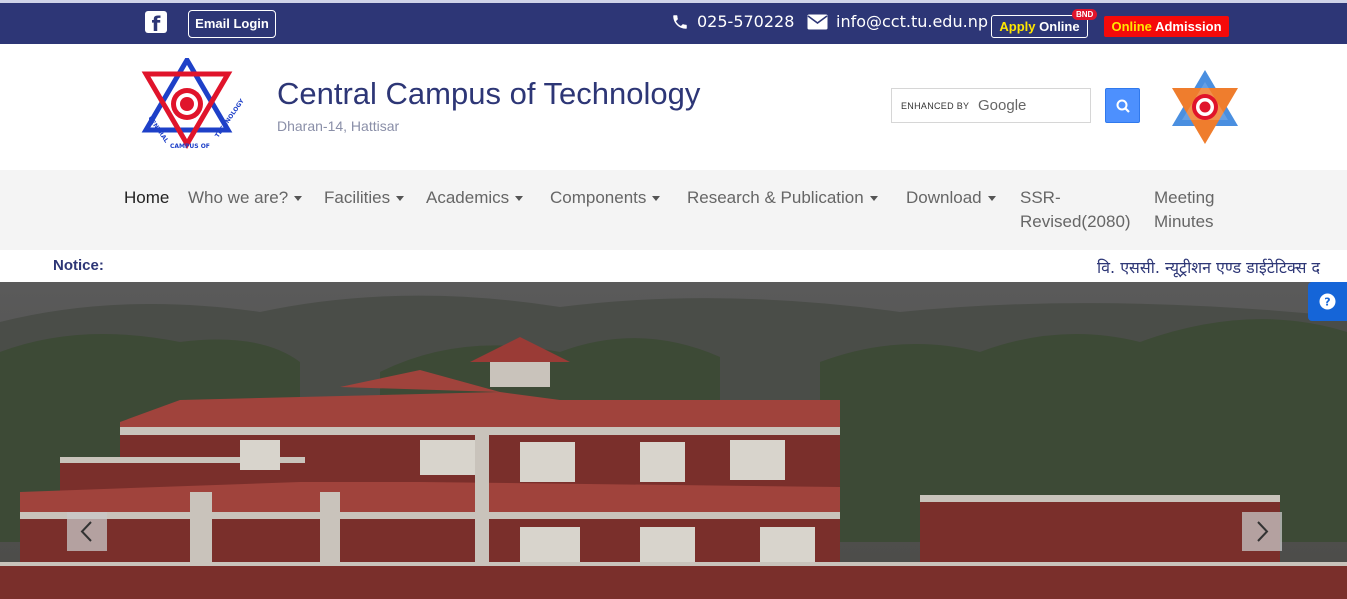 This screenshot has width=1347, height=599. What do you see at coordinates (1075, 210) in the screenshot?
I see `nav-ssr-revised: SSR- Revised(2080)` at bounding box center [1075, 210].